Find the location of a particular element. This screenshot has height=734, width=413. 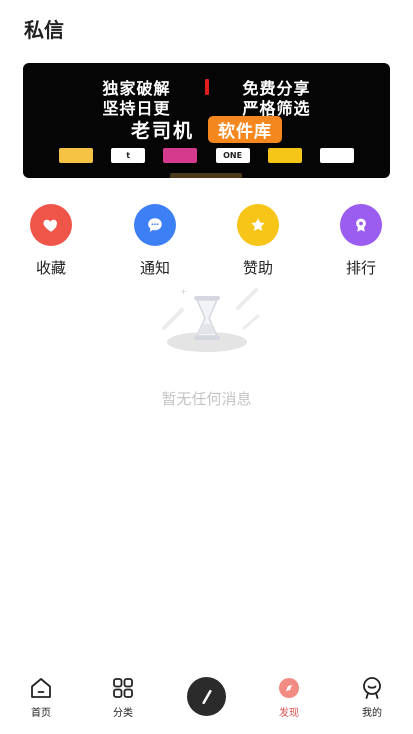

app-1-icon is located at coordinates (76, 155).